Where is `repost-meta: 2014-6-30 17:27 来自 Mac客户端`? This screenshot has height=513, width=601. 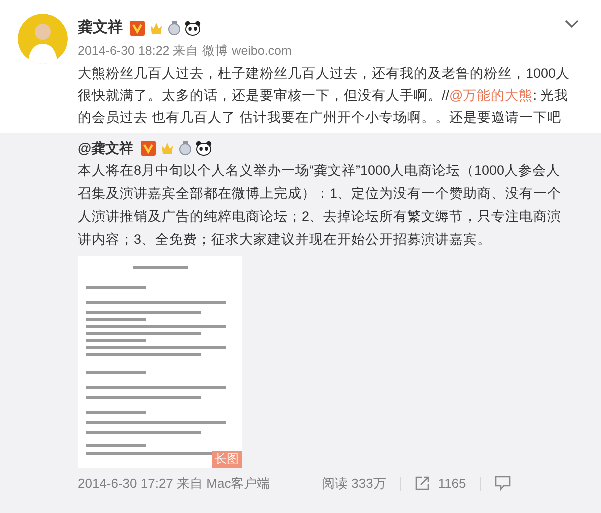
repost-meta: 2014-6-30 17:27 来自 Mac客户端 is located at coordinates (175, 483).